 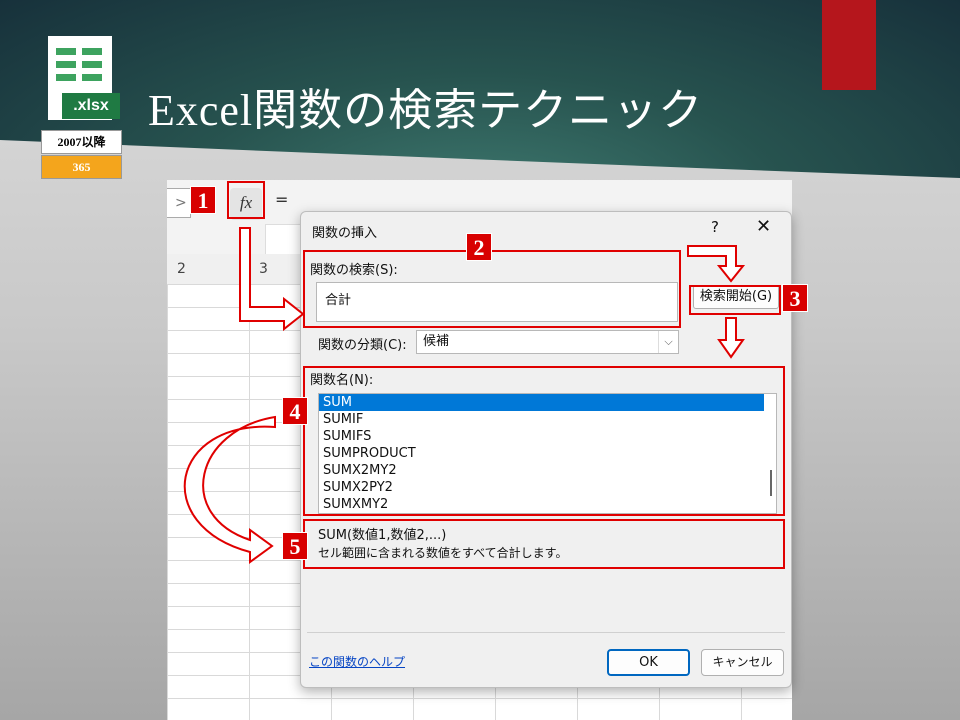 I want to click on callout-2: 2, so click(x=479, y=247).